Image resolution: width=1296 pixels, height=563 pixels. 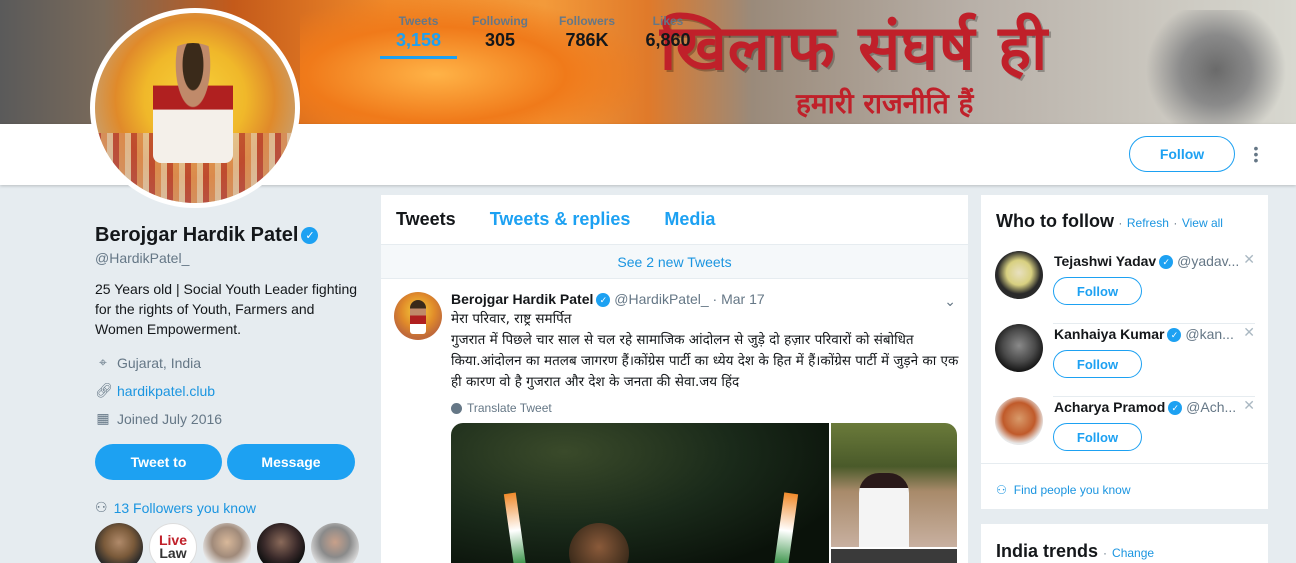 What do you see at coordinates (1182, 154) in the screenshot?
I see `follow-button: Follow` at bounding box center [1182, 154].